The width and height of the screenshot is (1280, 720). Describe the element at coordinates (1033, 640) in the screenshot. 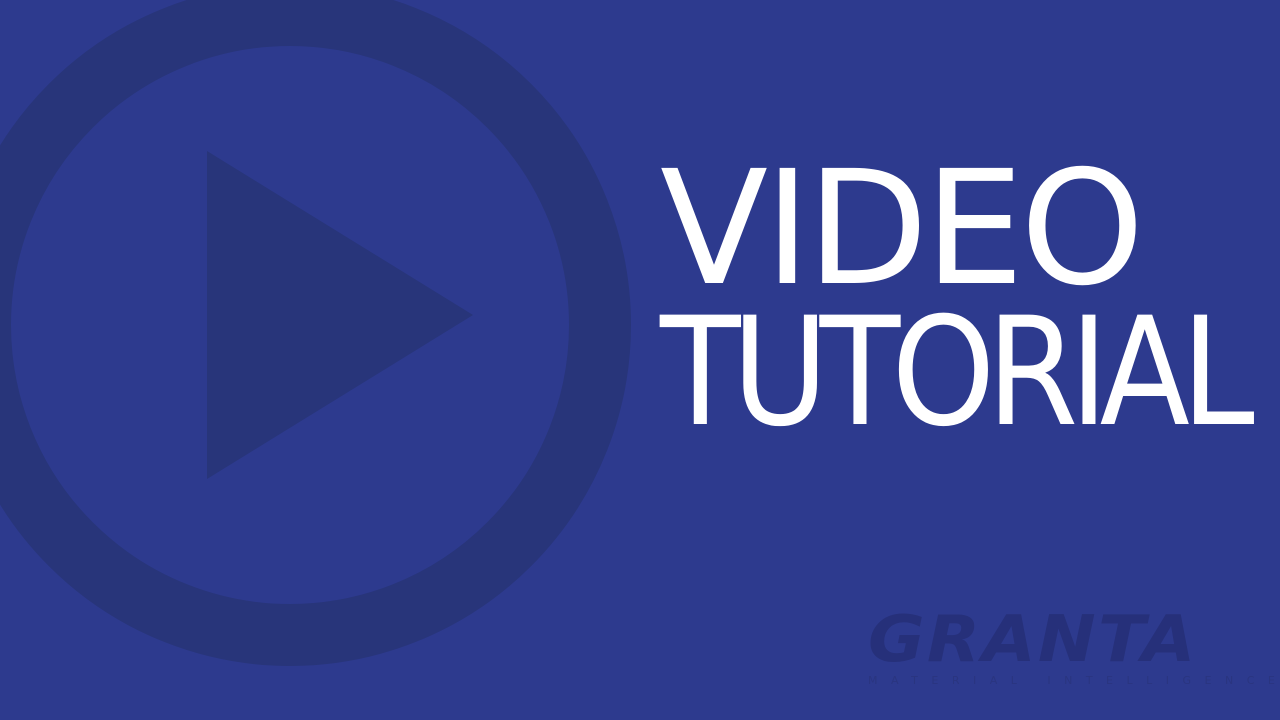

I see `brand-name: GRANTA` at that location.